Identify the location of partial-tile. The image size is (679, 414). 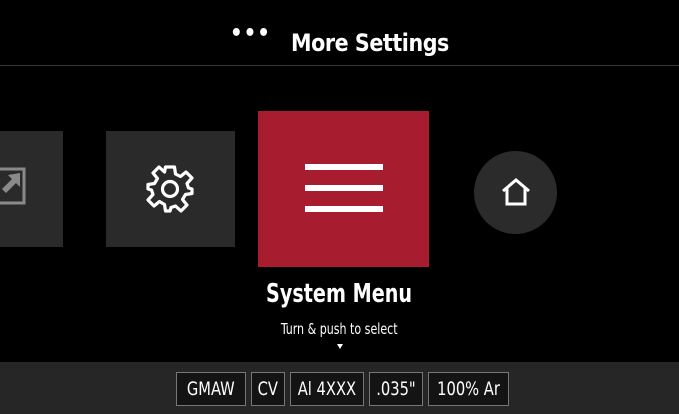
(31, 189).